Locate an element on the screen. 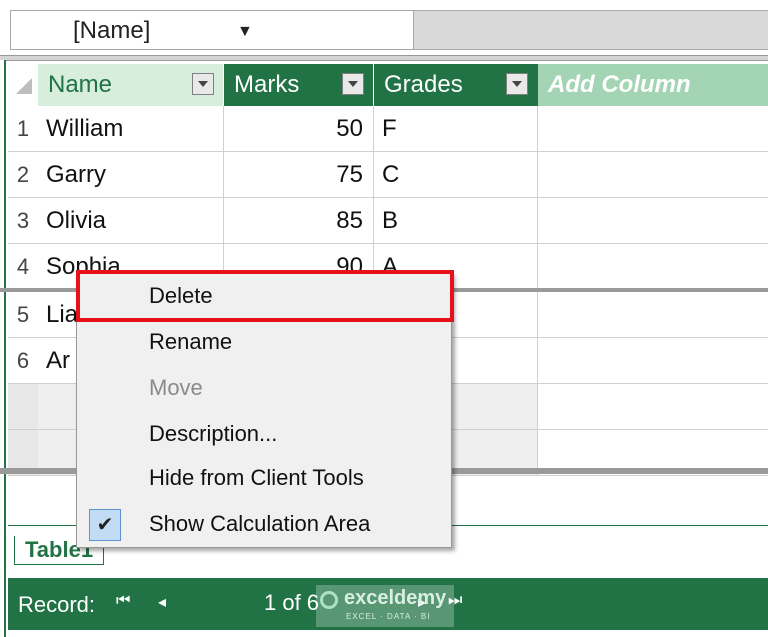 The width and height of the screenshot is (768, 637). cell-name: Garry is located at coordinates (131, 175).